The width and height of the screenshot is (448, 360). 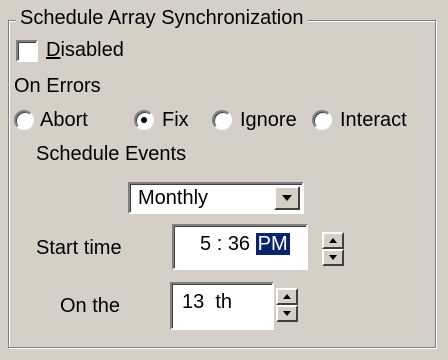 I want to click on on-the-label: On the, so click(x=90, y=306).